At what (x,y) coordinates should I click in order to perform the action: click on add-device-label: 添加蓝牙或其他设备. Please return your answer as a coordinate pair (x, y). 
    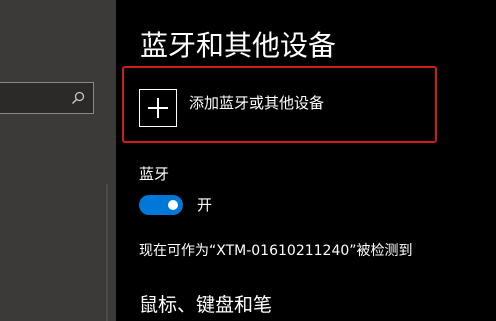
    Looking at the image, I should click on (256, 102).